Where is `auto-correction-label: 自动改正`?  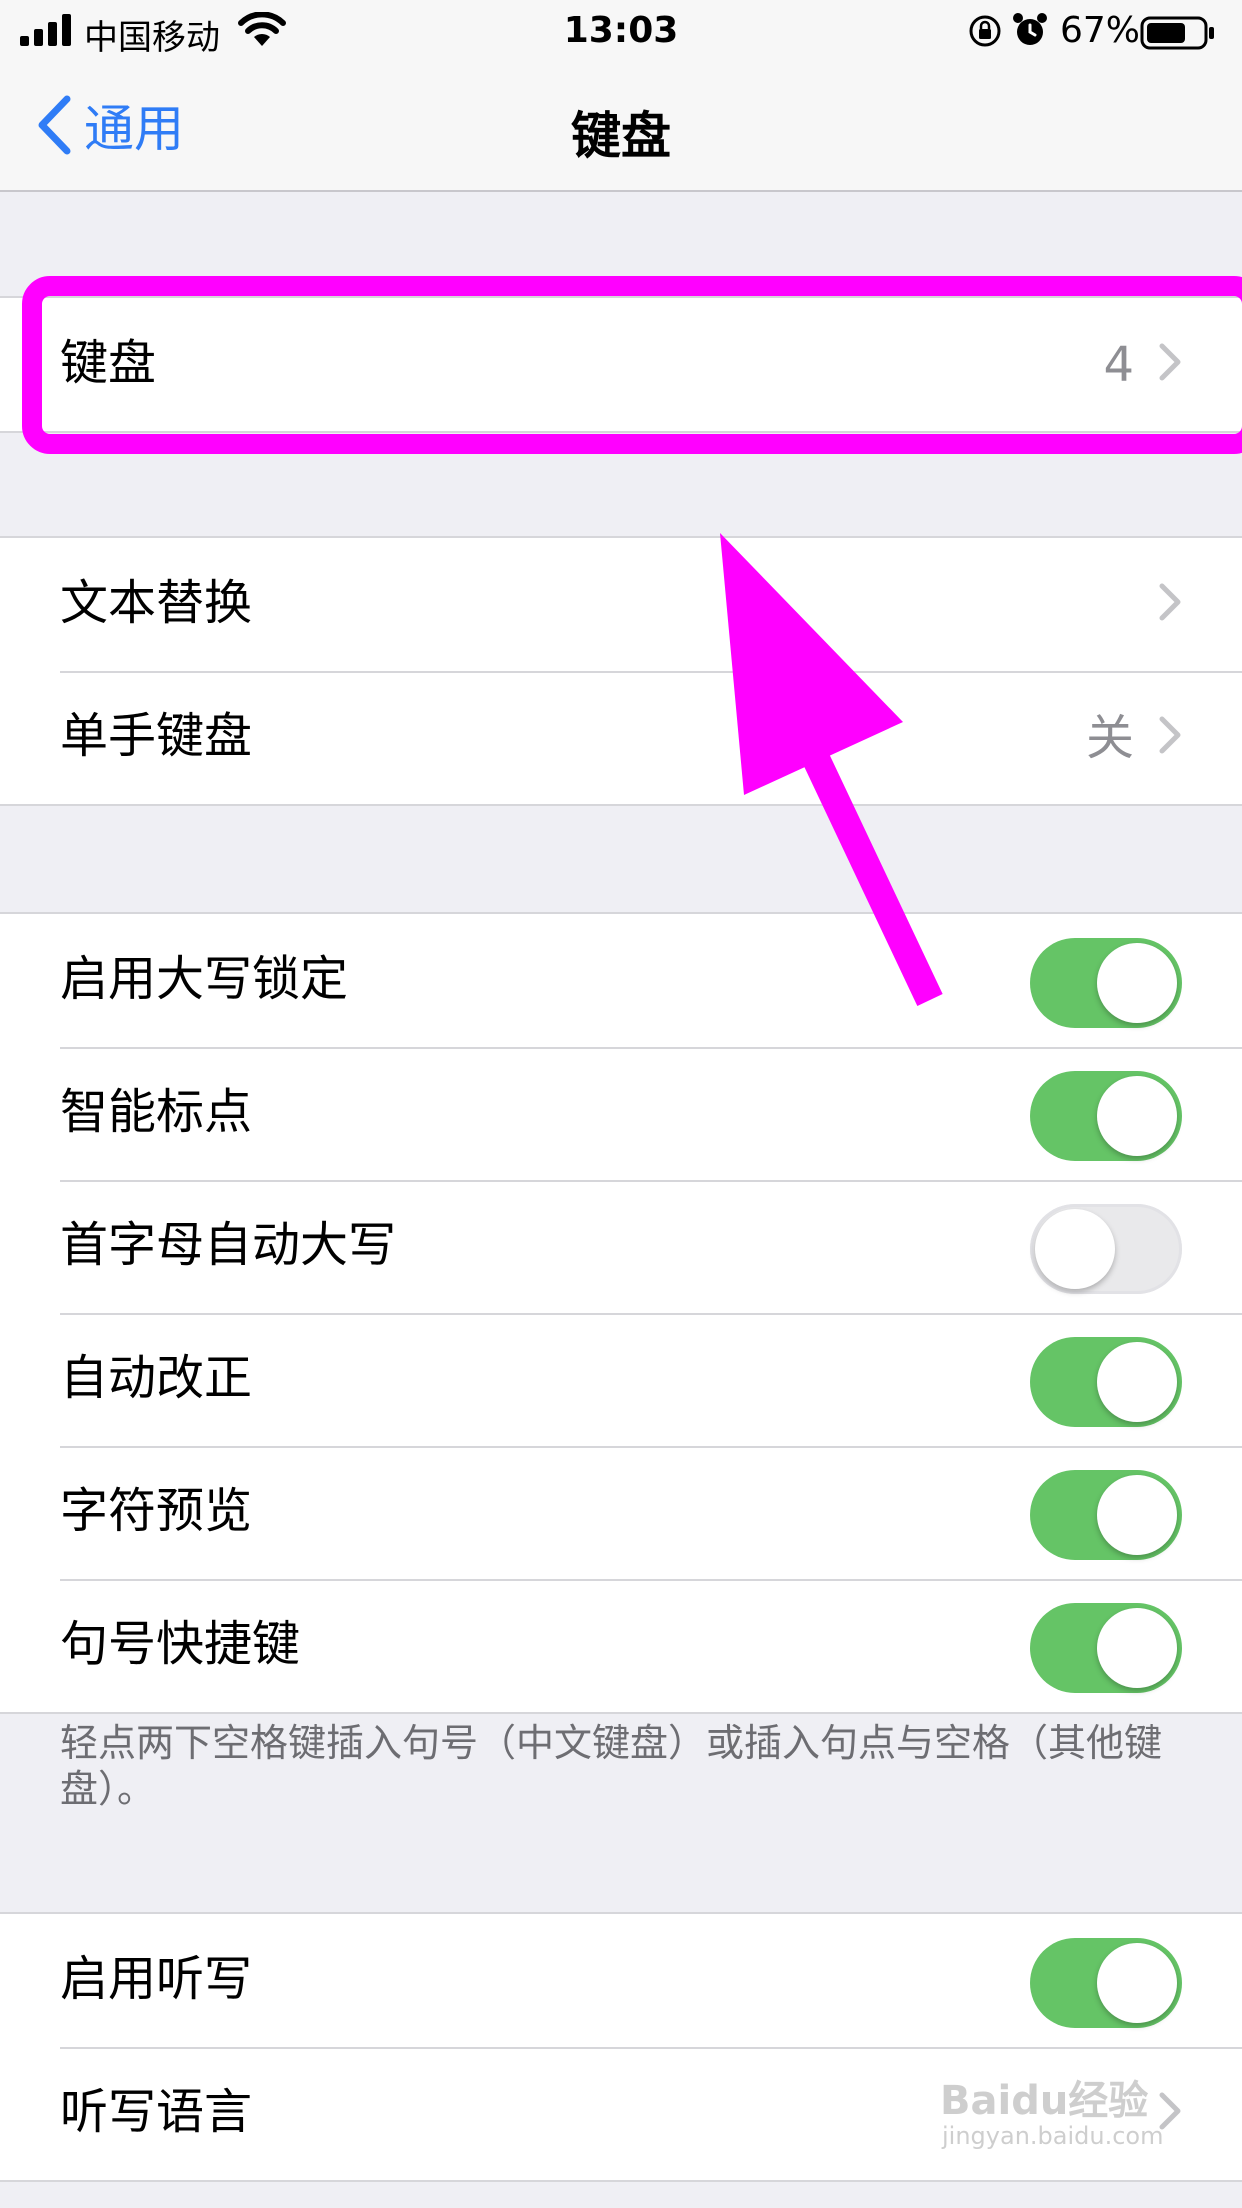
auto-correction-label: 自动改正 is located at coordinates (156, 1378).